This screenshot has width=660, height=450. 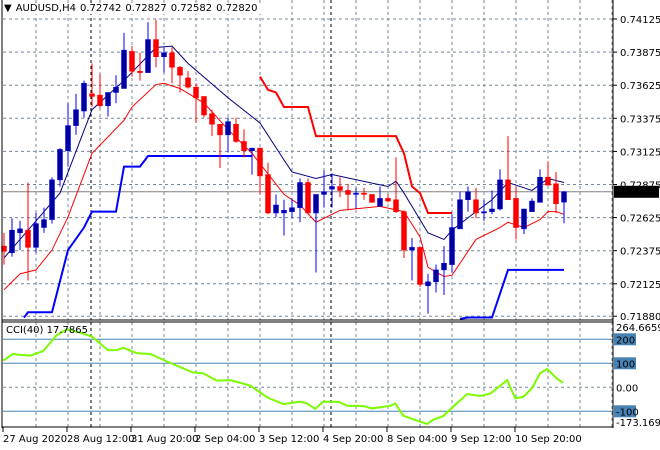 I want to click on time-axis-label: 28 Aug 12:00, so click(x=100, y=439).